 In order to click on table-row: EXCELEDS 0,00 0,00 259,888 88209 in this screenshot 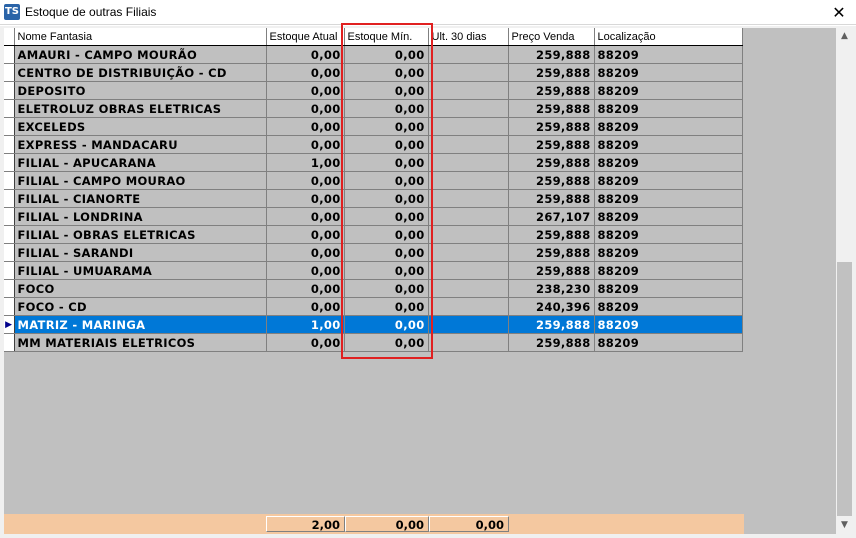, I will do `click(373, 126)`.